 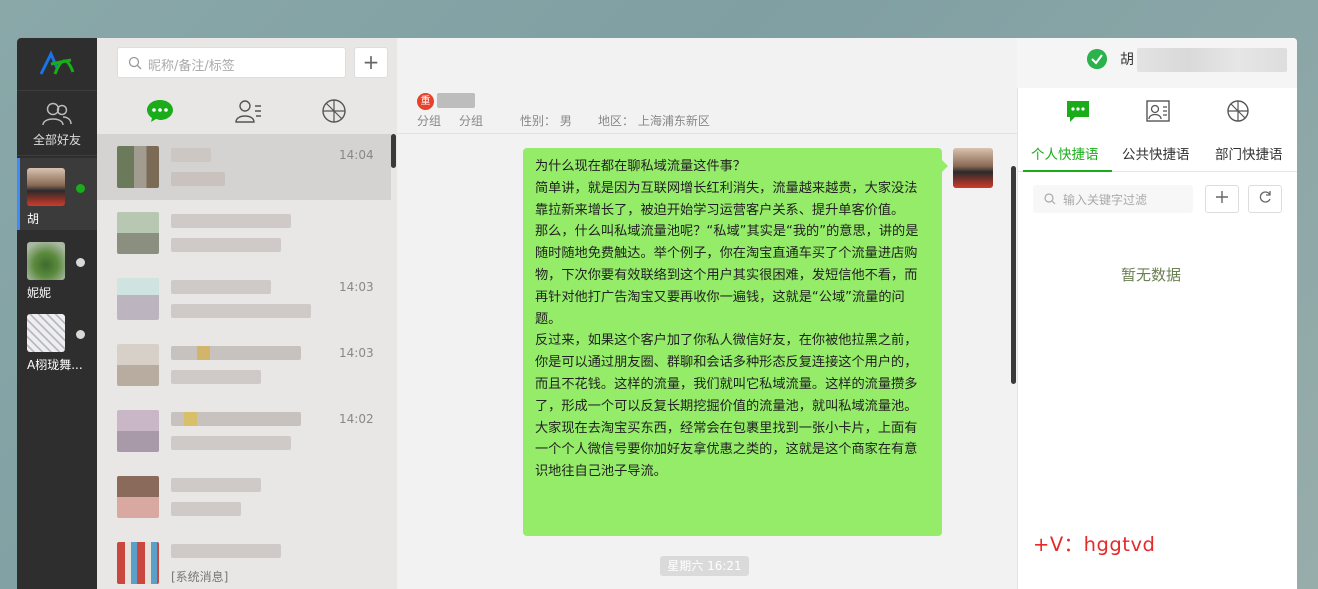 I want to click on tab-public-quick-reply: 公共快捷语, so click(x=1156, y=153).